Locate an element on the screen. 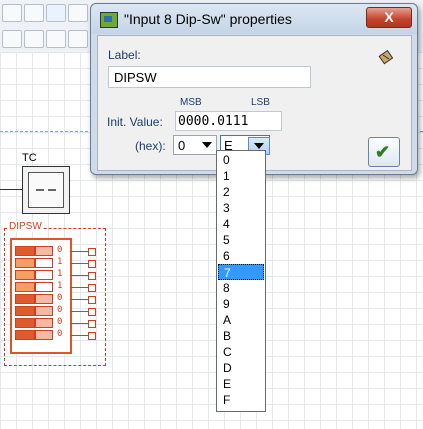 The width and height of the screenshot is (423, 429). dropdown-option: 5 is located at coordinates (241, 240).